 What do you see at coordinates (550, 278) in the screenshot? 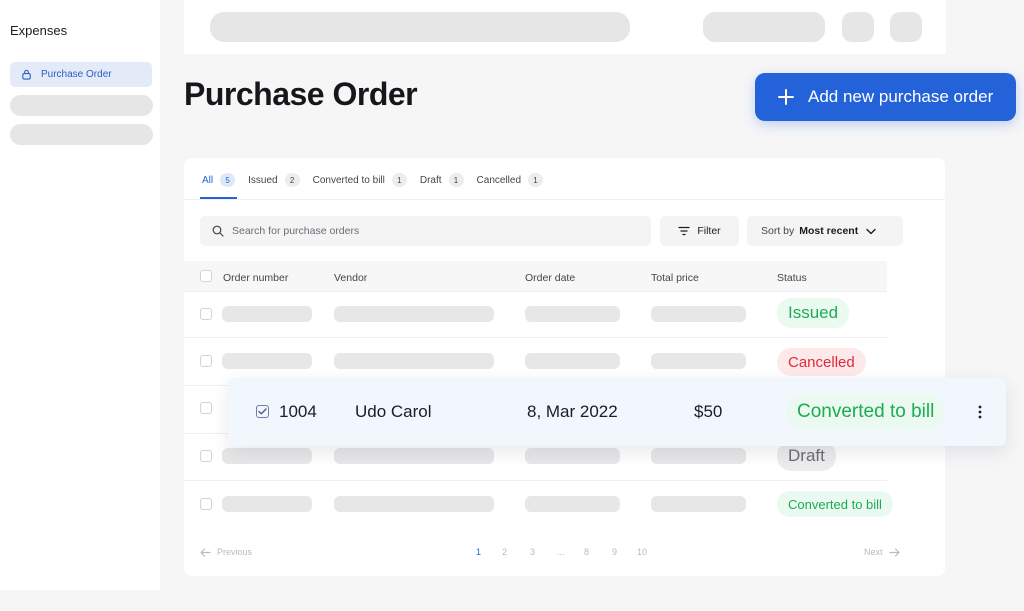
I see `column-header: Order date` at bounding box center [550, 278].